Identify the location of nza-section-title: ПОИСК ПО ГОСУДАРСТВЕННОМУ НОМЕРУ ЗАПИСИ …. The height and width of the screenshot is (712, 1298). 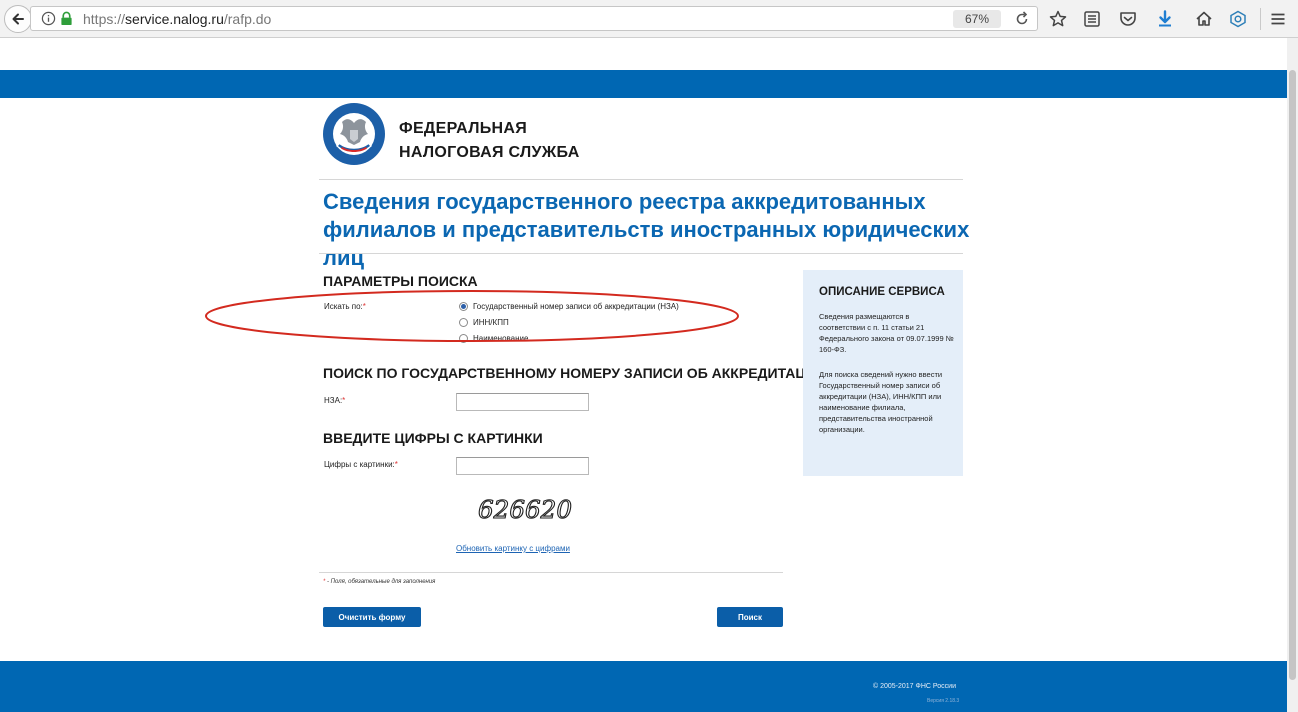
(595, 373).